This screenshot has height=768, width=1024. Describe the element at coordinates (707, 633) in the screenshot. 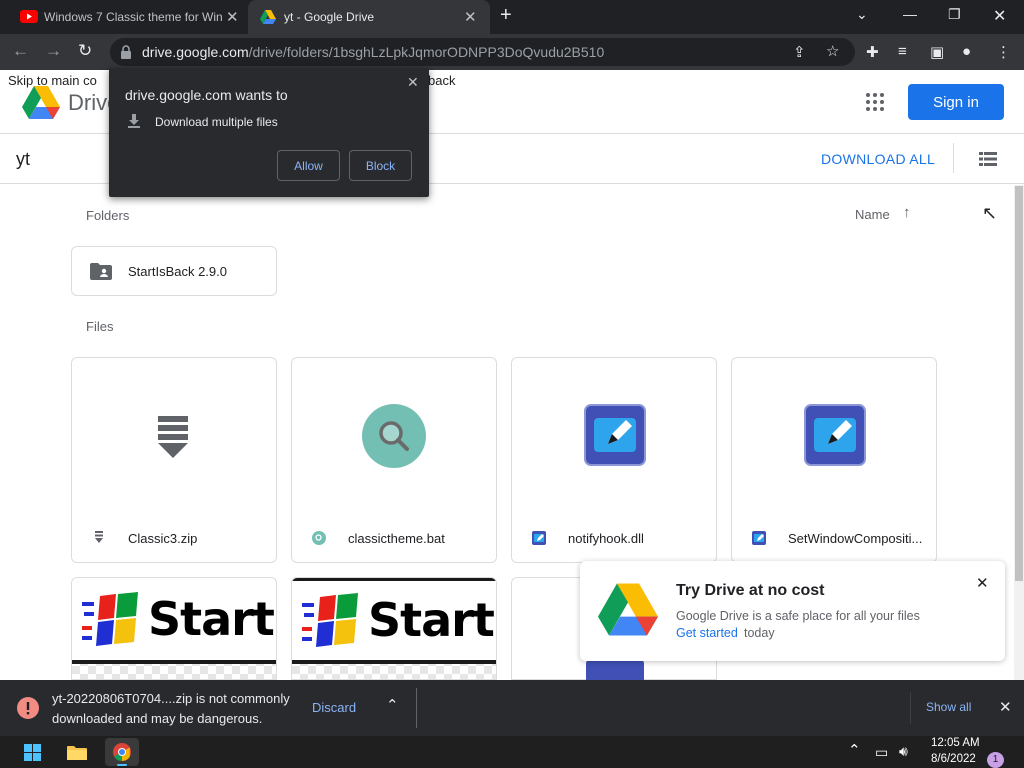

I see `get-started-link: Get started` at that location.